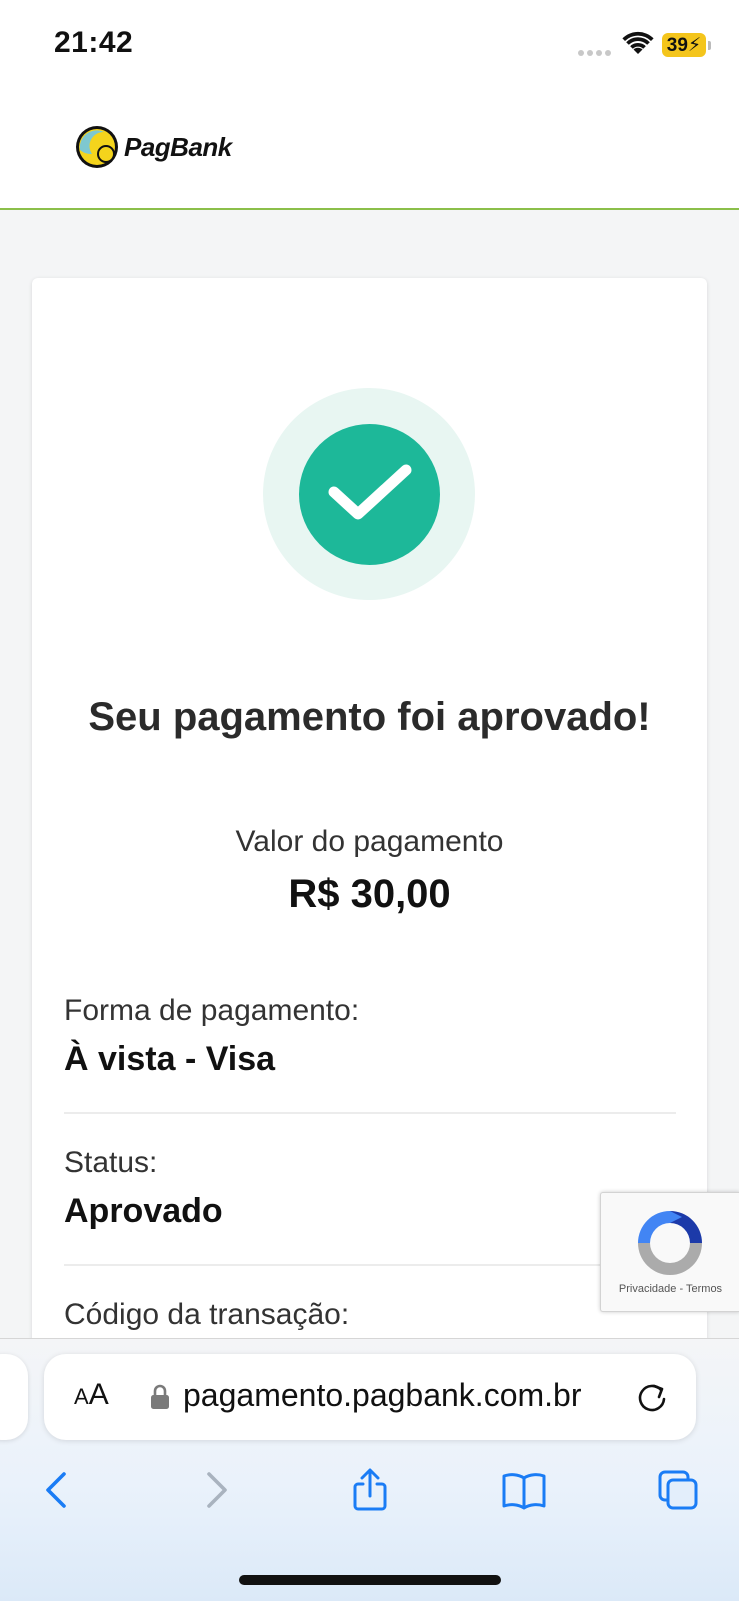 The width and height of the screenshot is (739, 1601). I want to click on recaptcha-links: Privacidade - Termos, so click(670, 1289).